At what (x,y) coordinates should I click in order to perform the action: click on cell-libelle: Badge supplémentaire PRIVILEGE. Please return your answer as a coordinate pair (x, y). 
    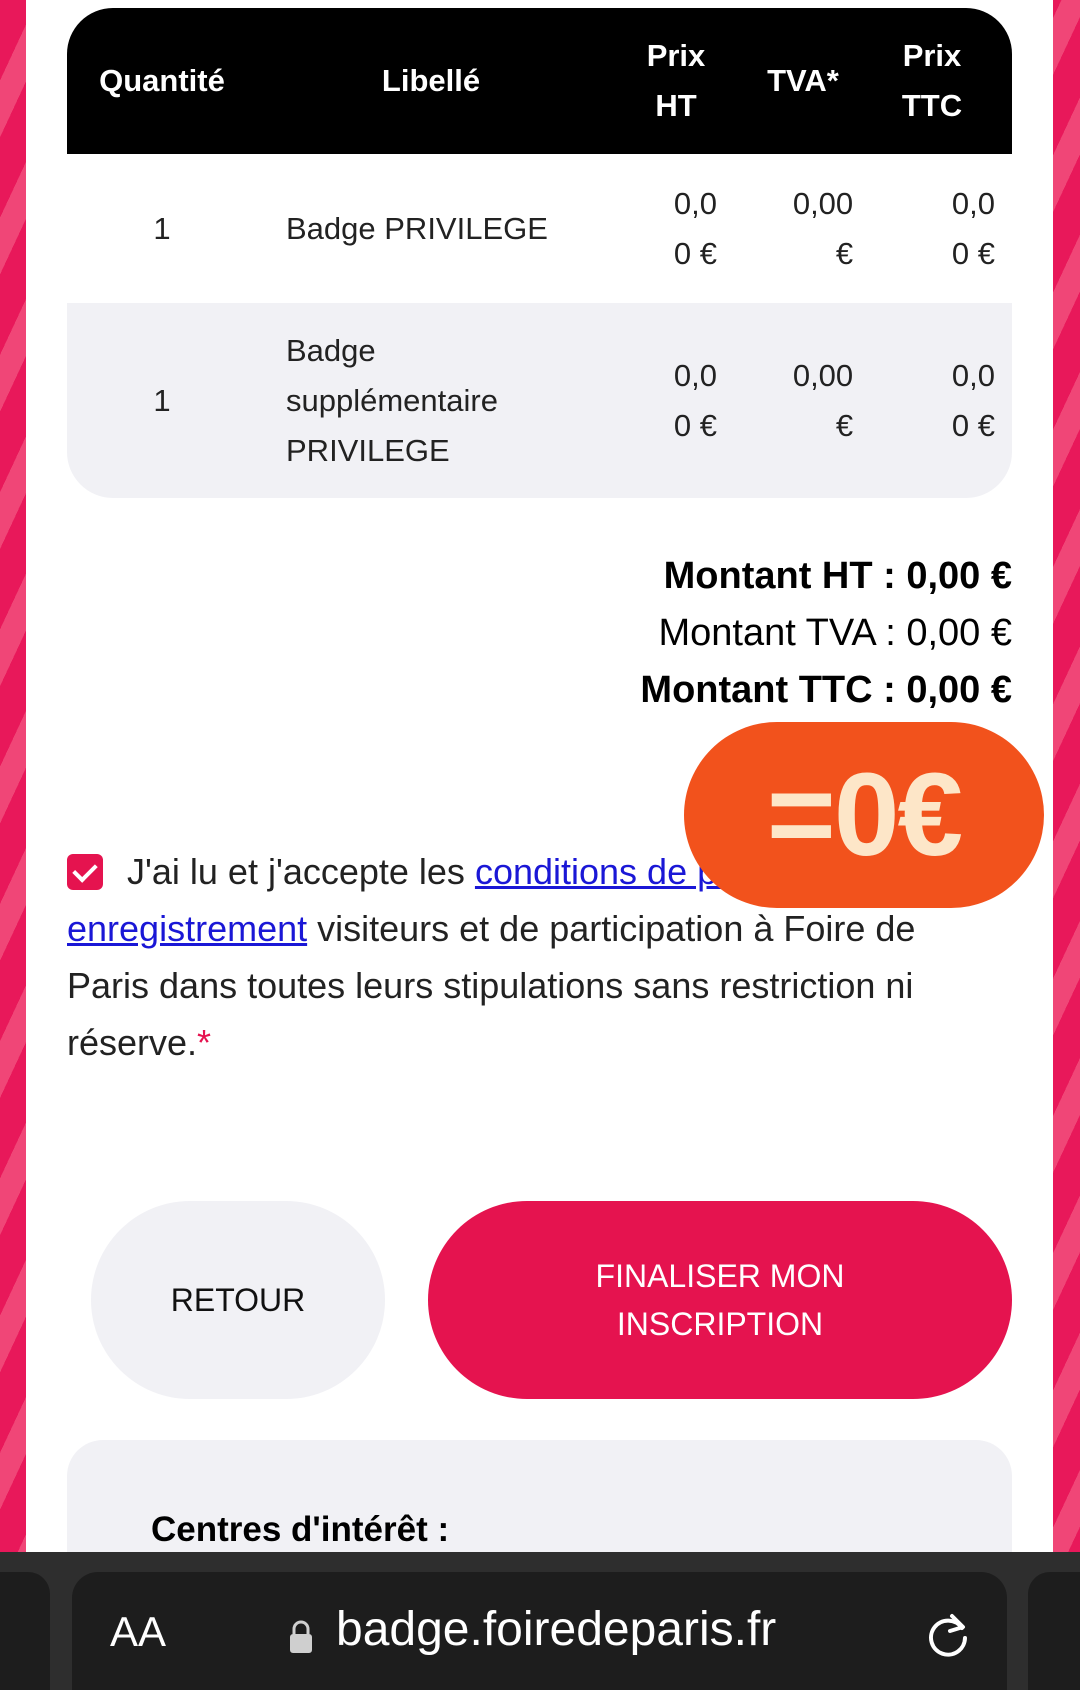
    Looking at the image, I should click on (431, 400).